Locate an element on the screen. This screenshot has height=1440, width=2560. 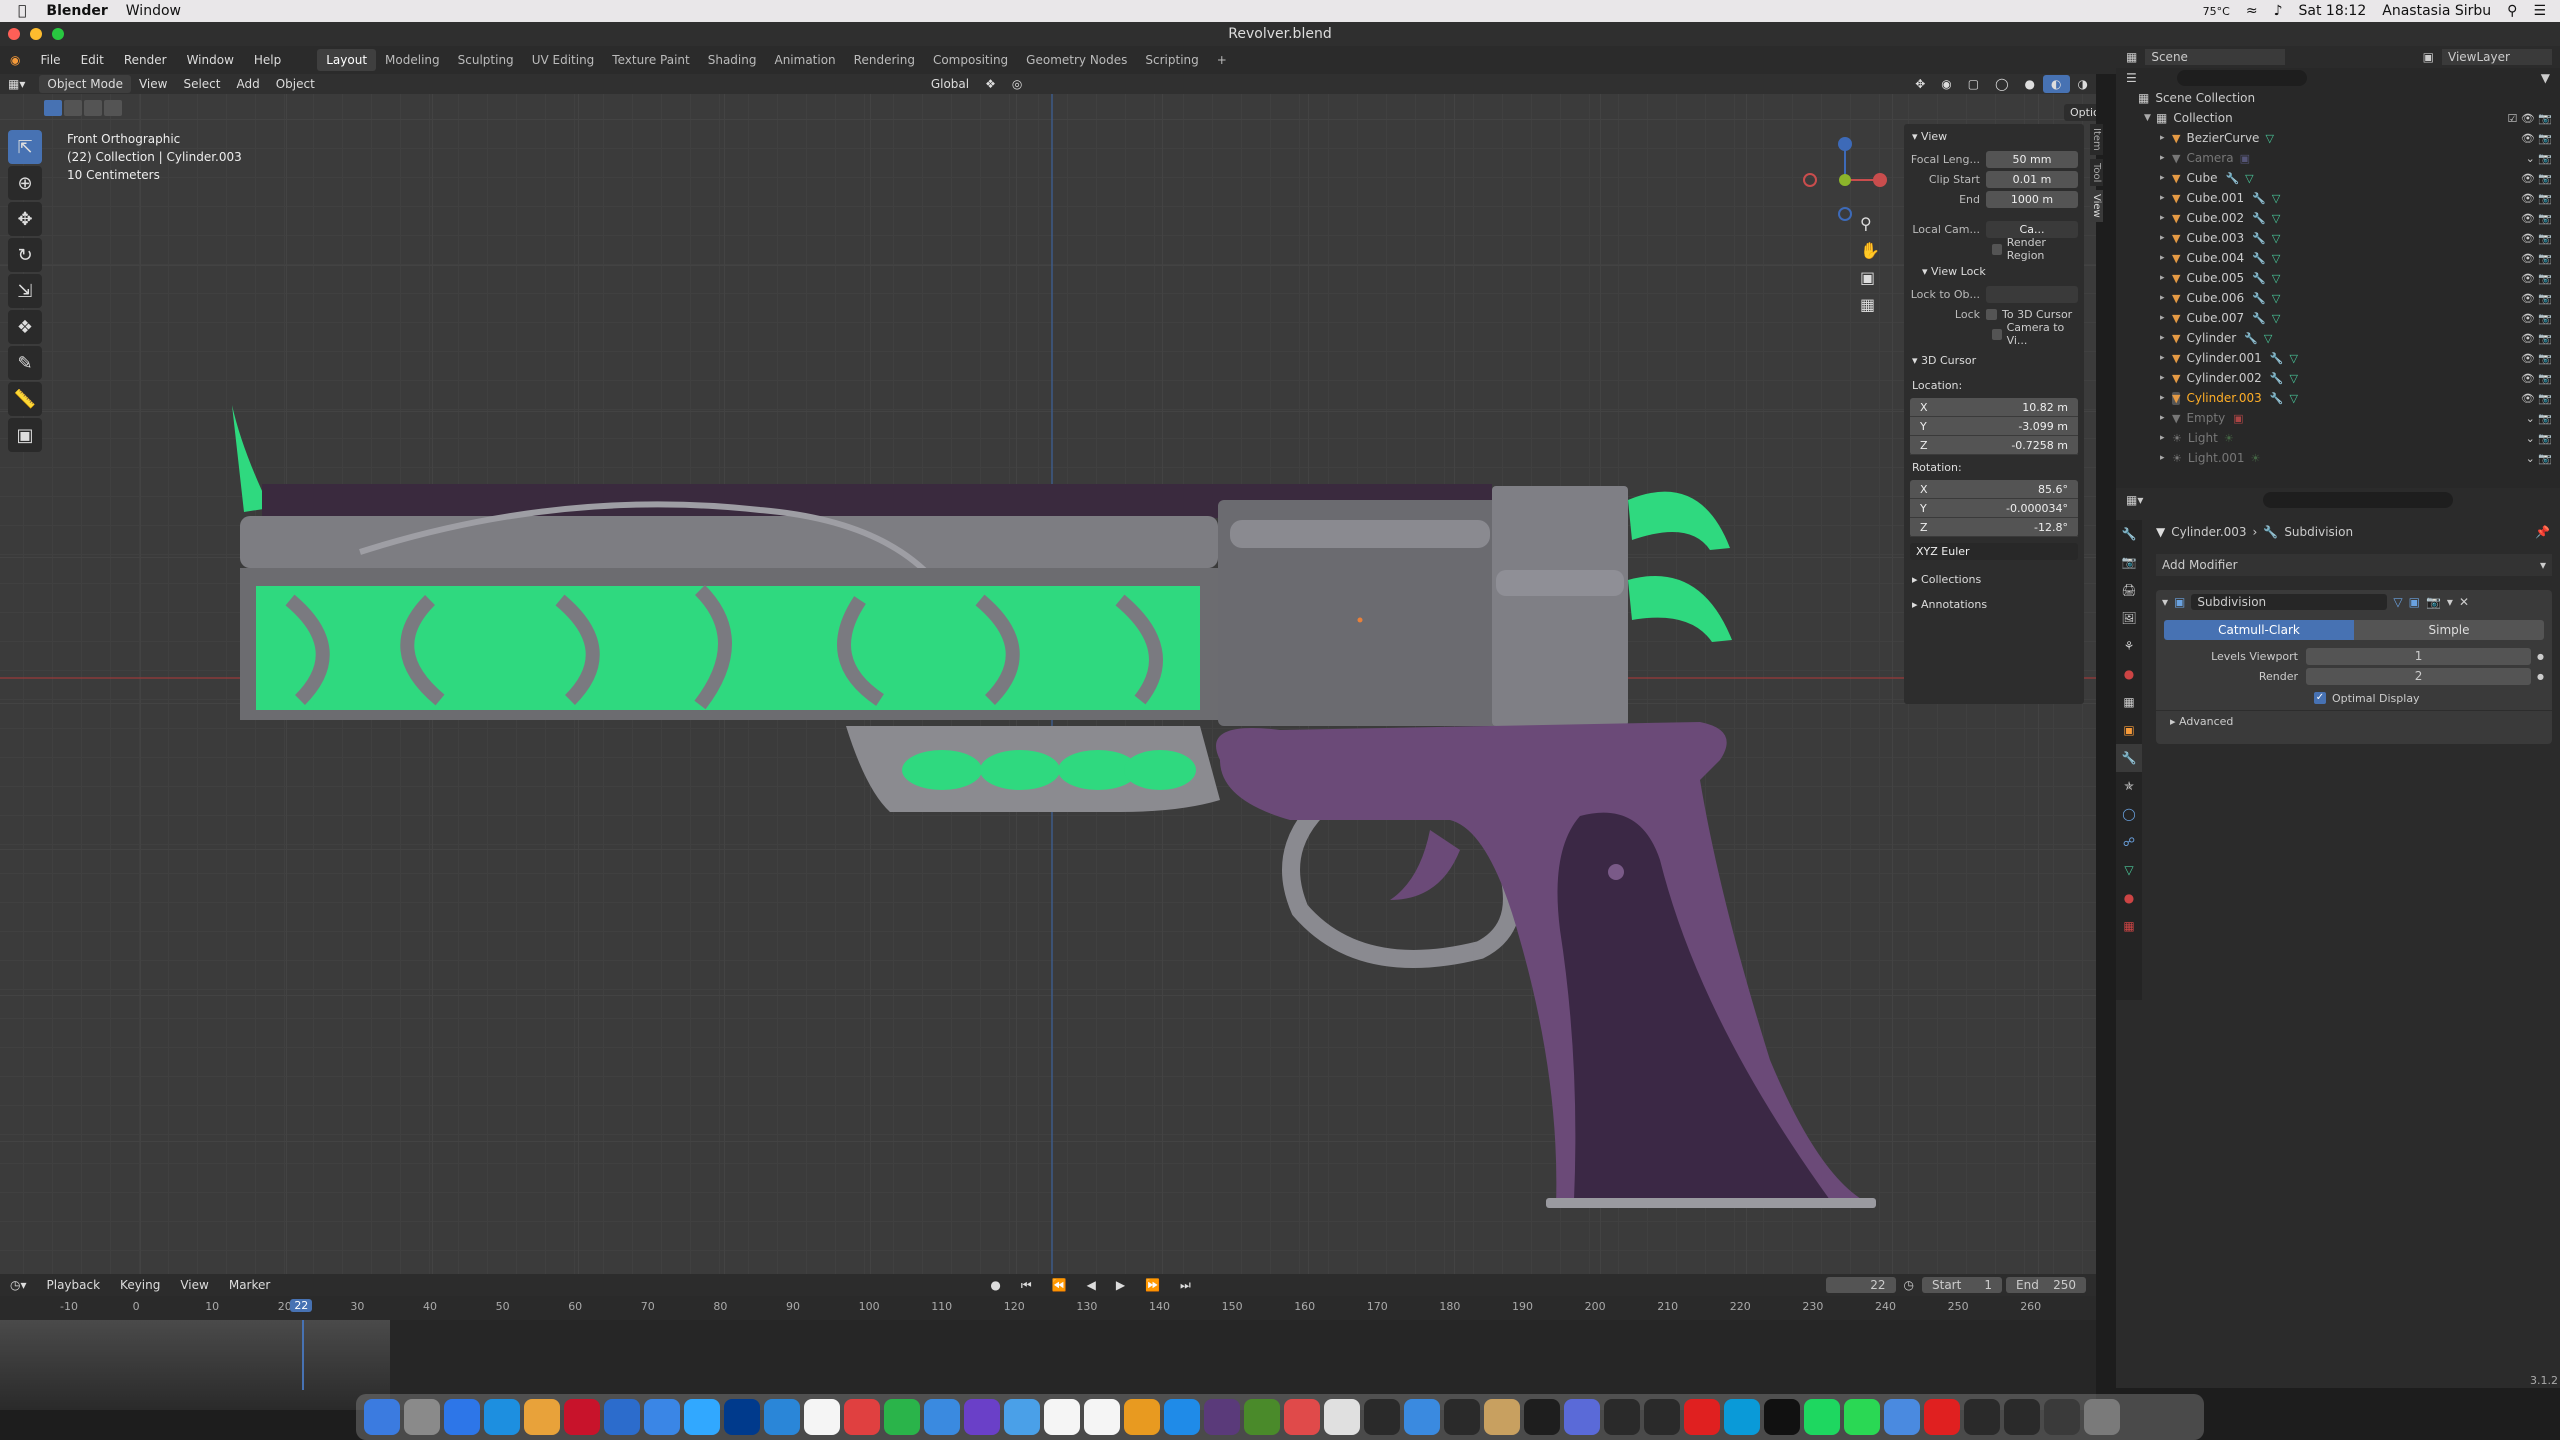
scale-tool: ⇲ is located at coordinates (25, 291).